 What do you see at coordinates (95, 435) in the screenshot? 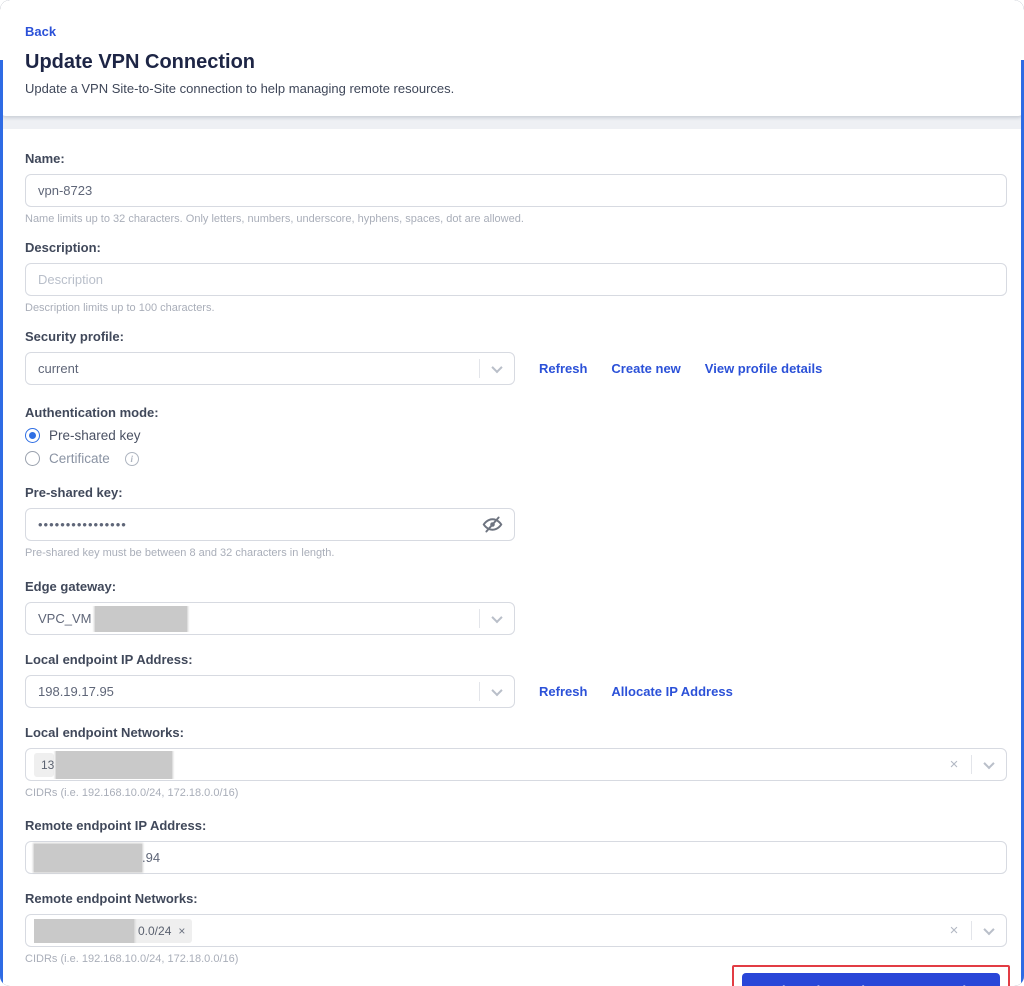
I see `auth-mode-preshared-label: Pre-shared key` at bounding box center [95, 435].